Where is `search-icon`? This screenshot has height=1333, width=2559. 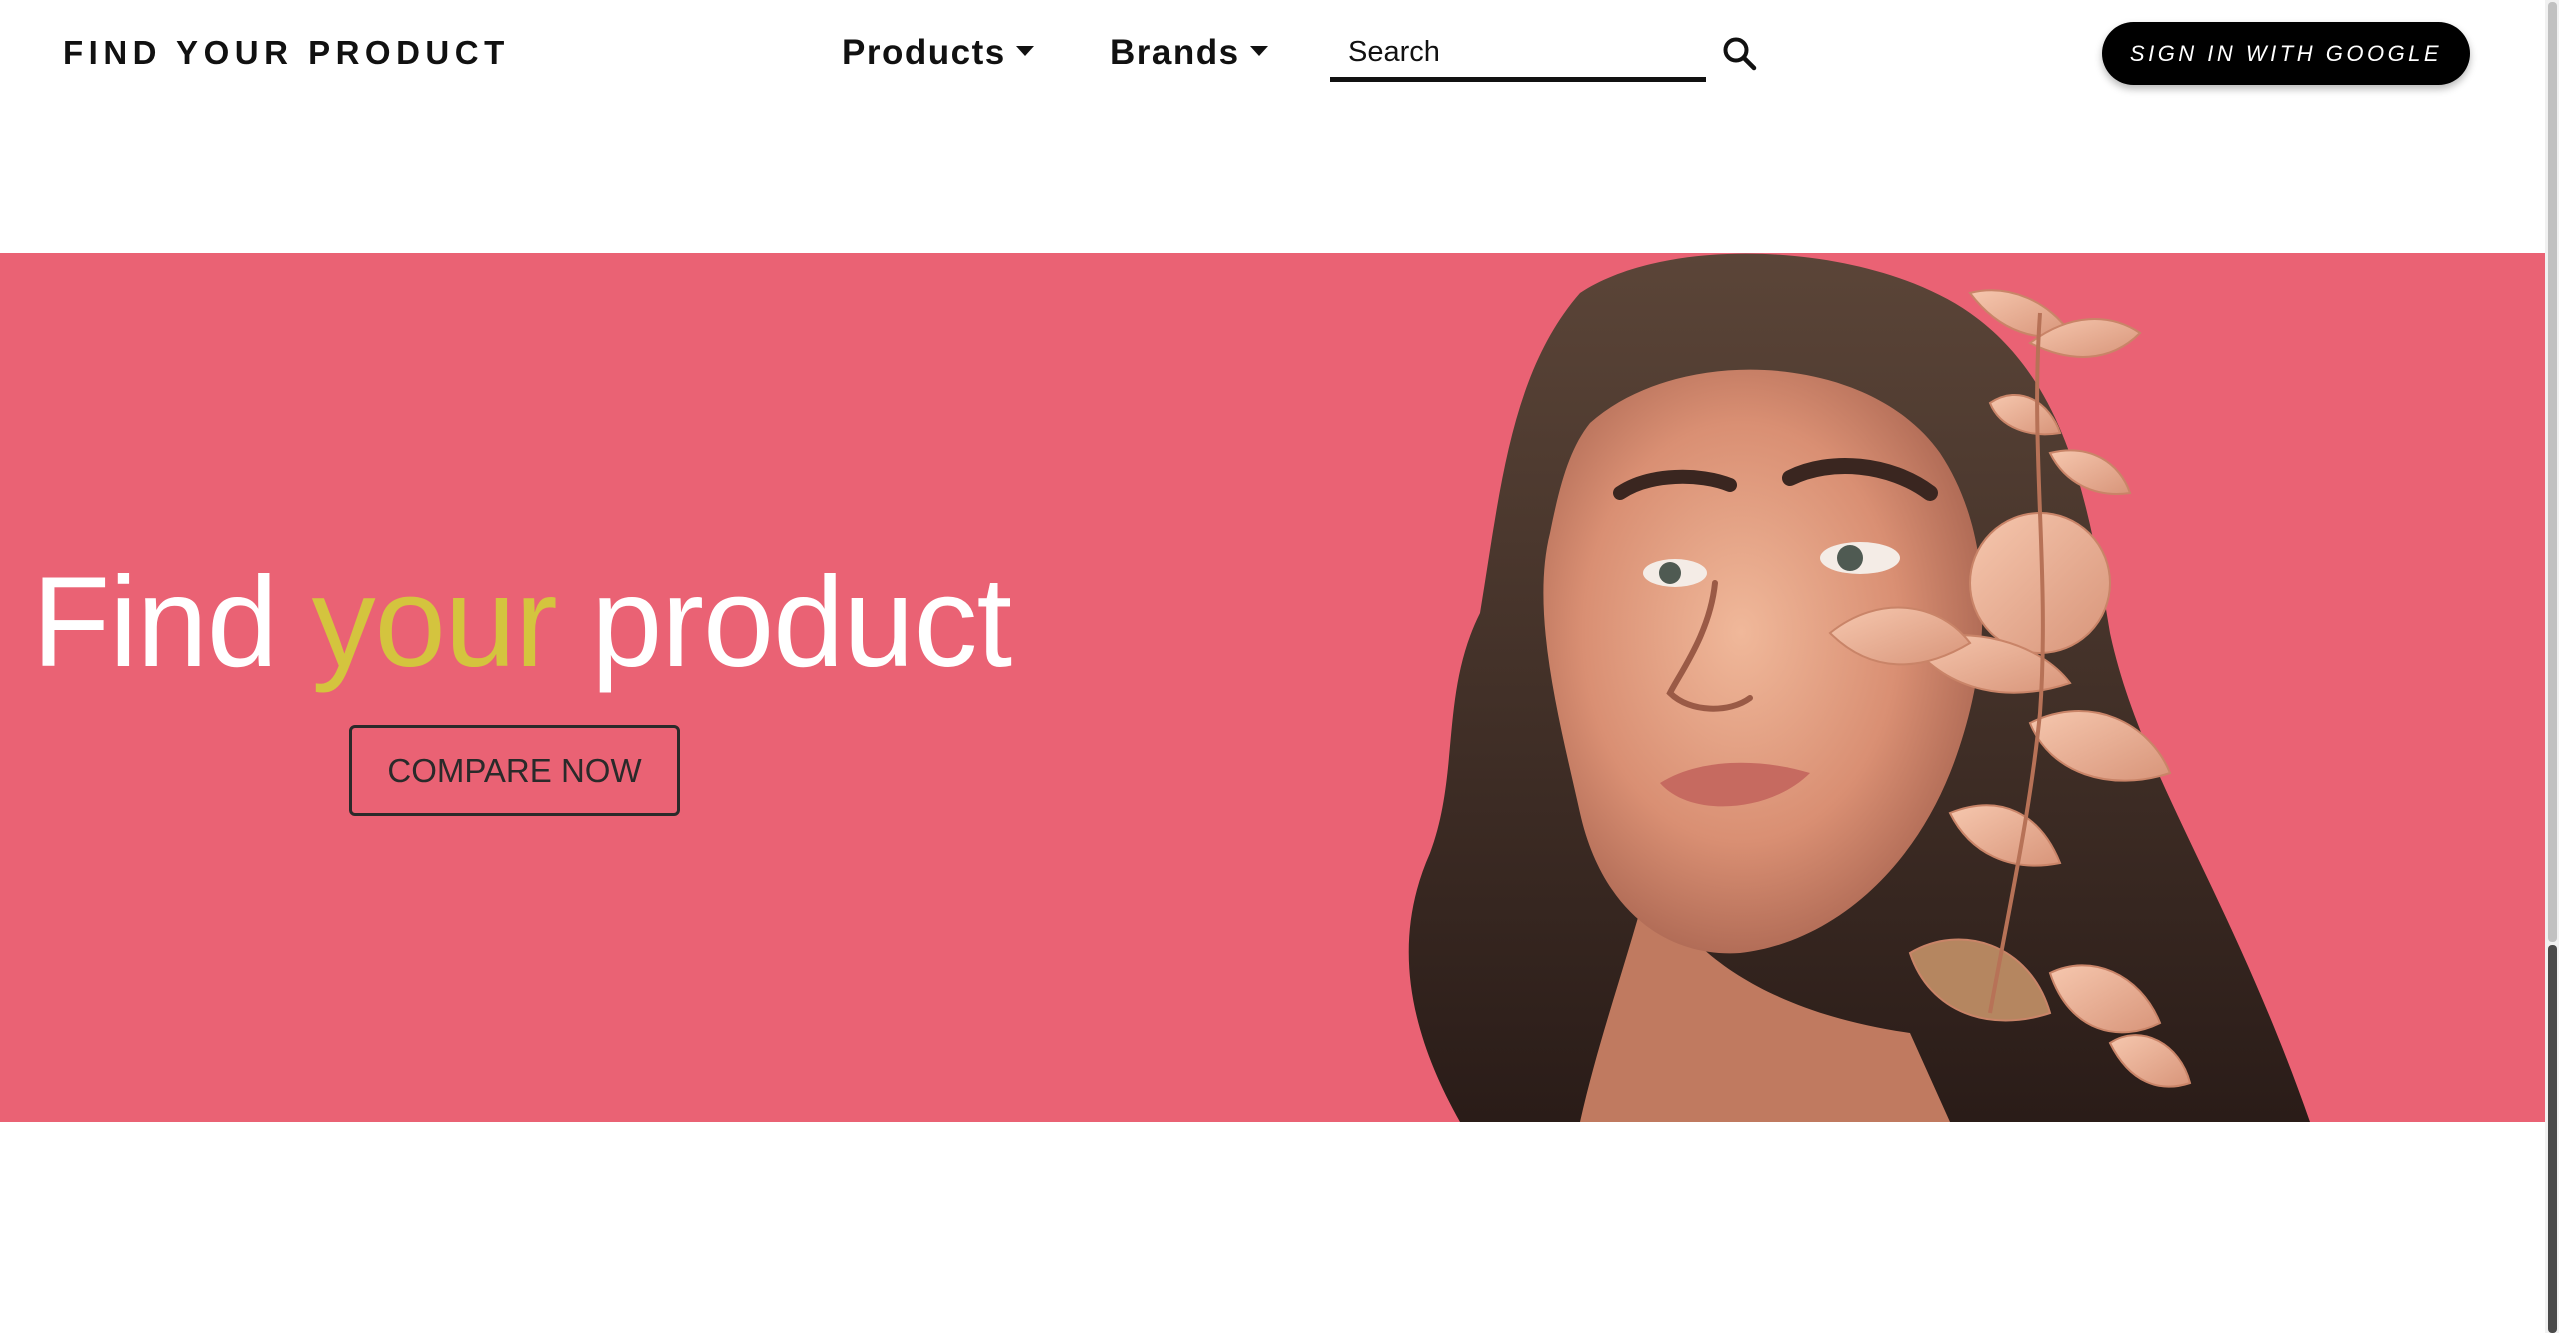
search-icon is located at coordinates (1740, 54).